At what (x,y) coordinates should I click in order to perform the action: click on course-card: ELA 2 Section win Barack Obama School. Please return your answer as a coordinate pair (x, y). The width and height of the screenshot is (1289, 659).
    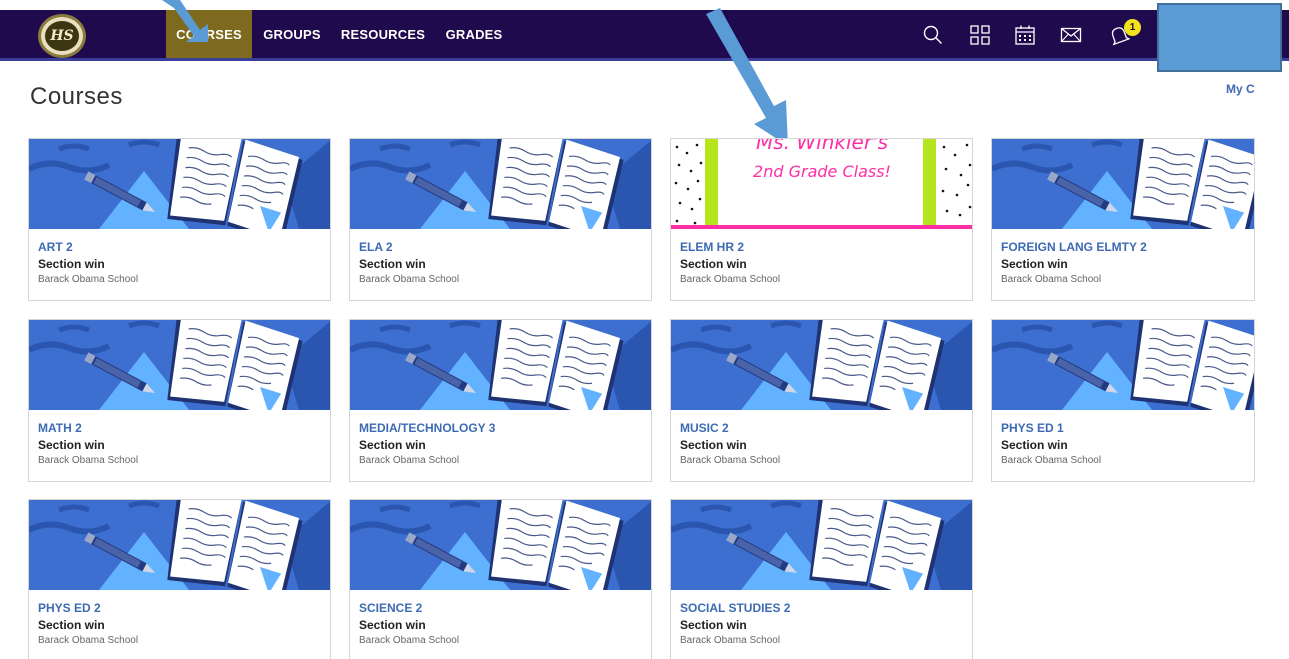
    Looking at the image, I should click on (500, 219).